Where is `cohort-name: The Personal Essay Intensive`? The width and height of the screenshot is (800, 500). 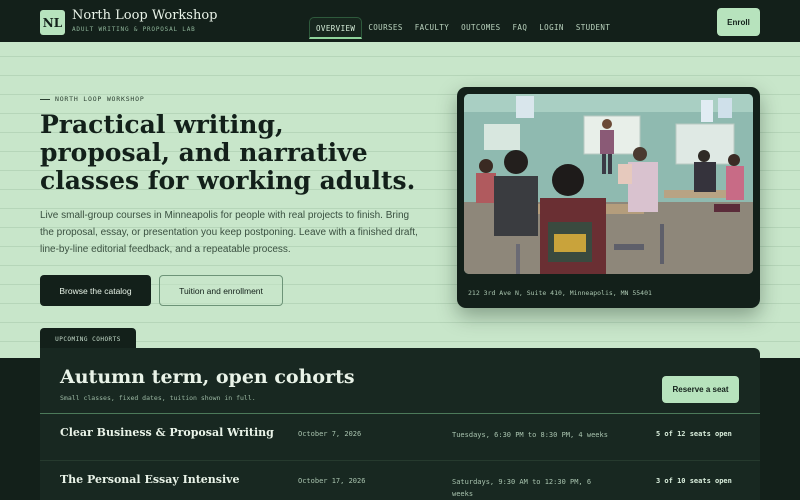 cohort-name: The Personal Essay Intensive is located at coordinates (150, 479).